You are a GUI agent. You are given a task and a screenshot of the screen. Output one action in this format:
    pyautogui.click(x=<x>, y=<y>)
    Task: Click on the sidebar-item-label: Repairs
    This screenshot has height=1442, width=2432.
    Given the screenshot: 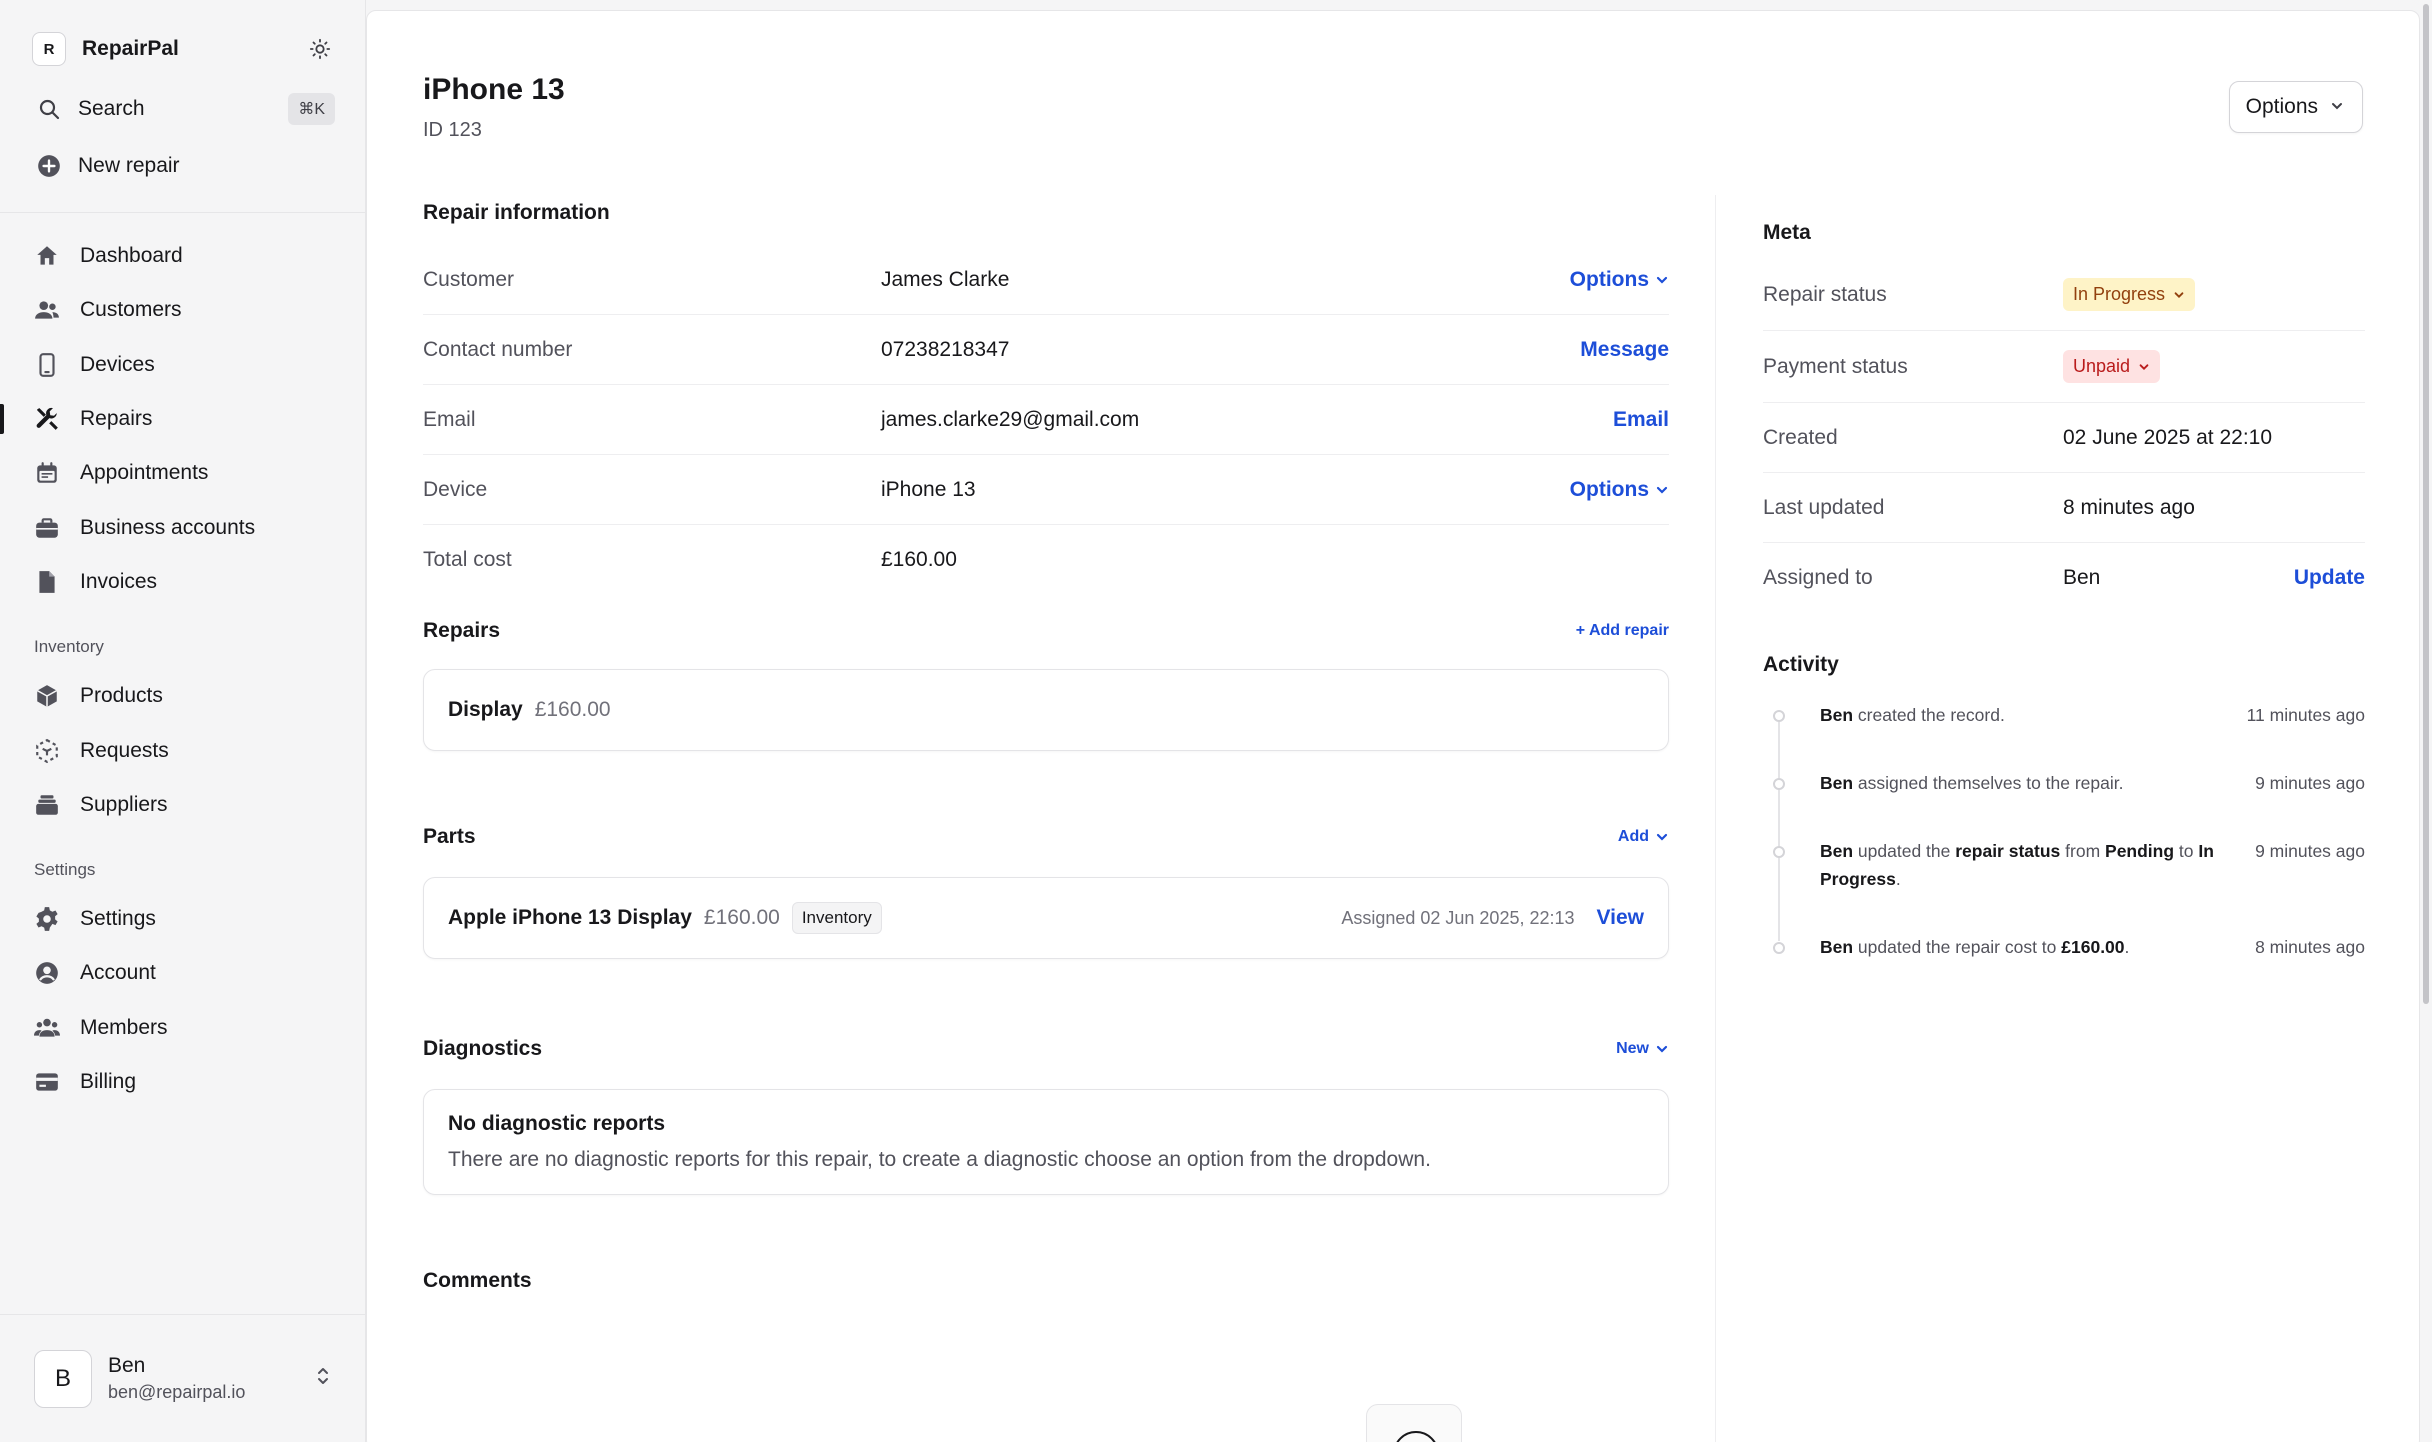 What is the action you would take?
    pyautogui.click(x=116, y=419)
    